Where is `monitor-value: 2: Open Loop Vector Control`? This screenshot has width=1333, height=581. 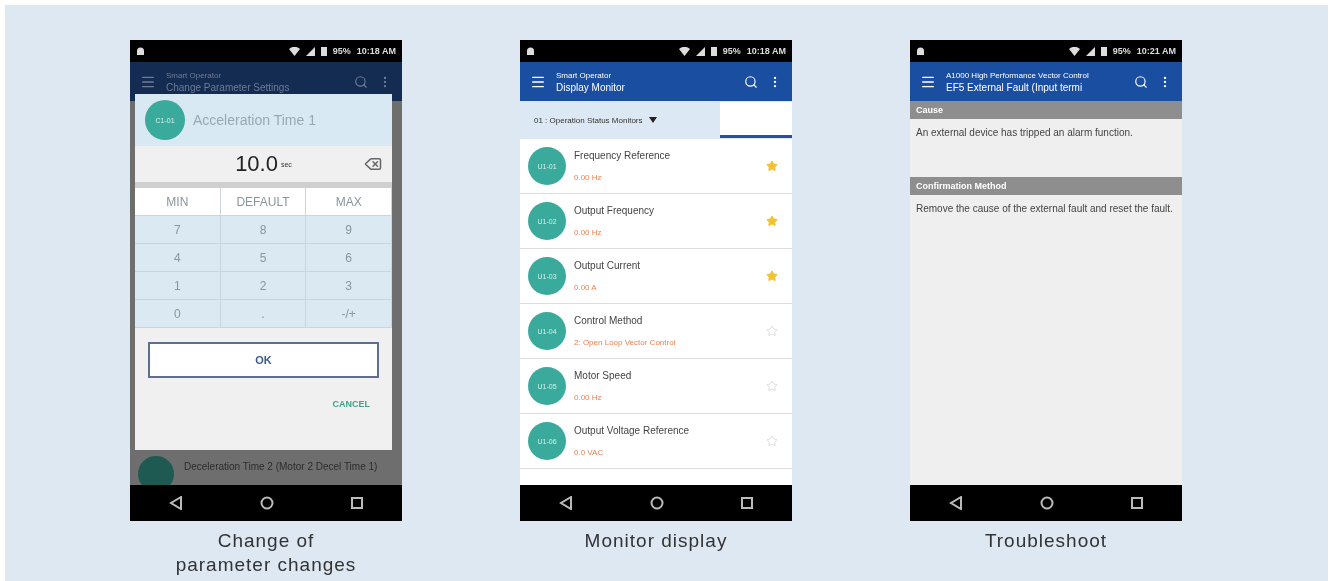 monitor-value: 2: Open Loop Vector Control is located at coordinates (625, 342).